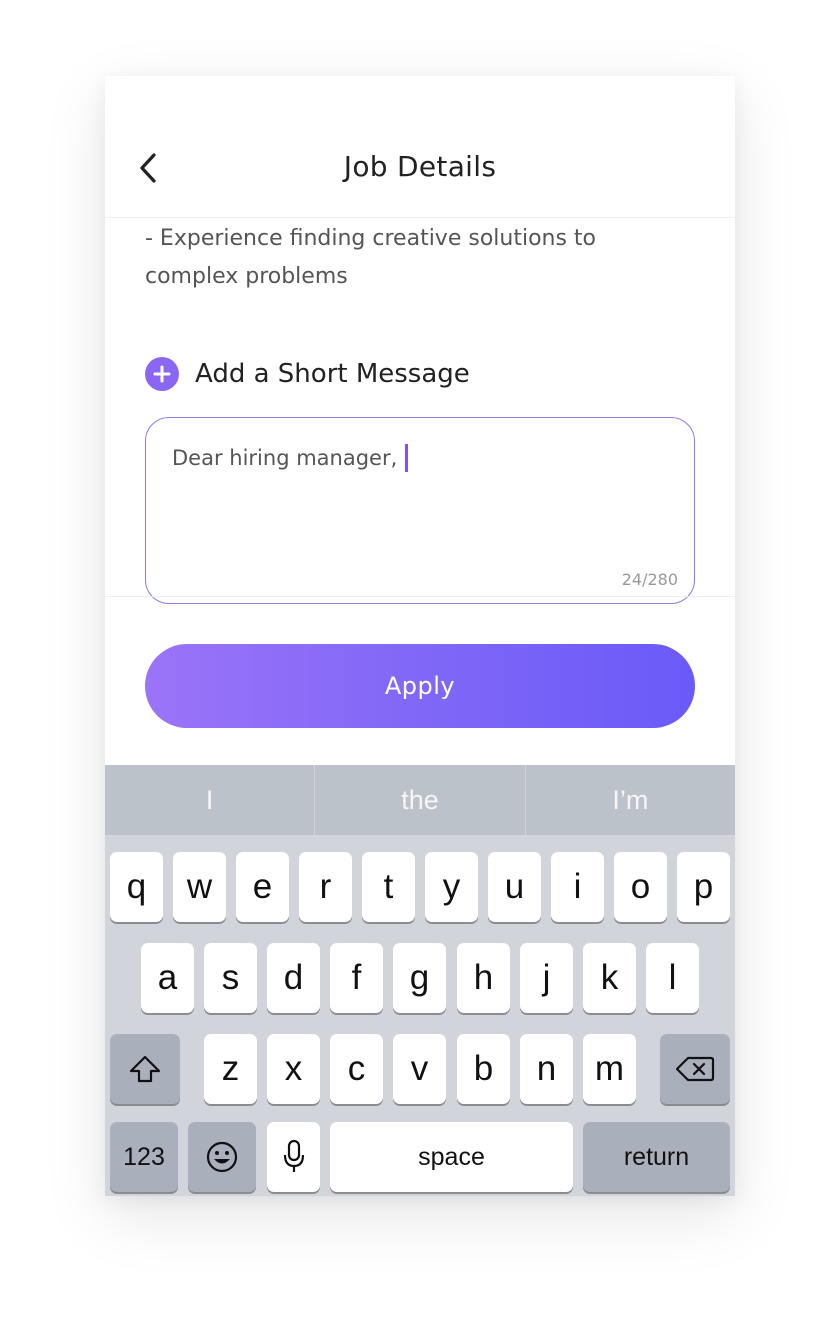 The image size is (840, 1332). What do you see at coordinates (356, 1069) in the screenshot?
I see `key-c: c` at bounding box center [356, 1069].